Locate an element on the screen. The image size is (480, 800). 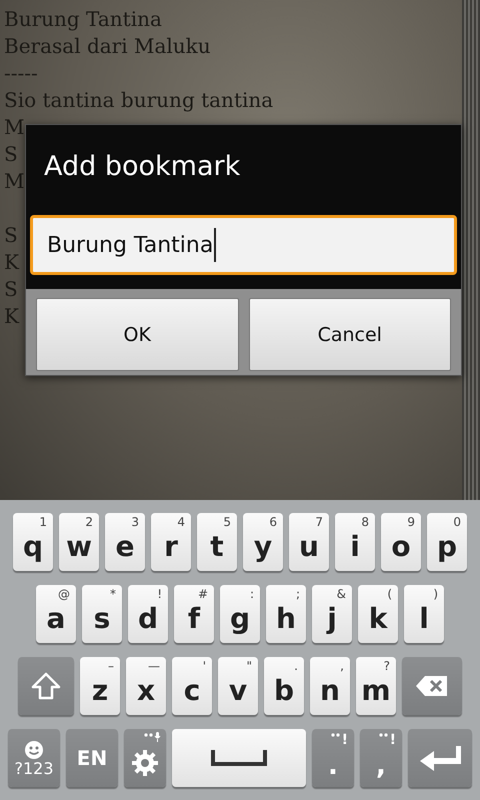
space-icon is located at coordinates (239, 758).